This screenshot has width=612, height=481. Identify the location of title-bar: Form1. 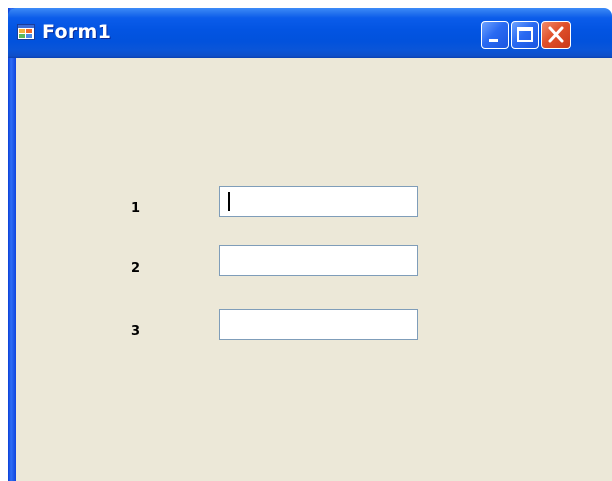
(310, 33).